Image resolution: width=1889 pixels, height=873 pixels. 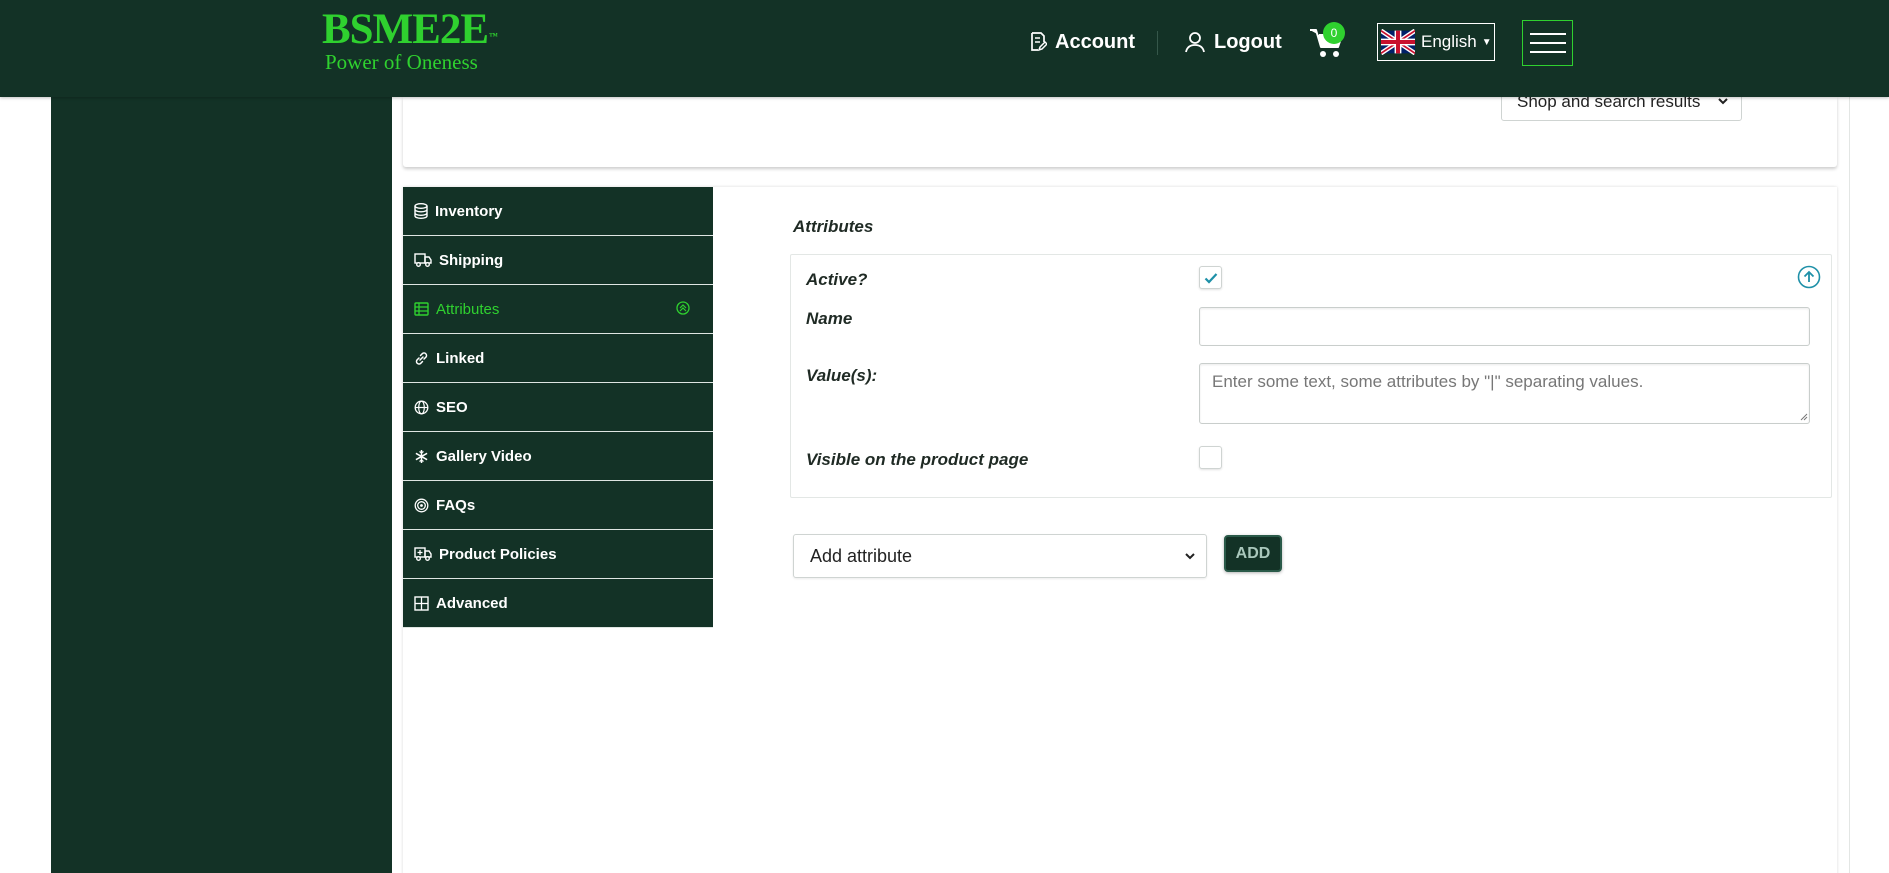 What do you see at coordinates (423, 260) in the screenshot?
I see `truck-icon` at bounding box center [423, 260].